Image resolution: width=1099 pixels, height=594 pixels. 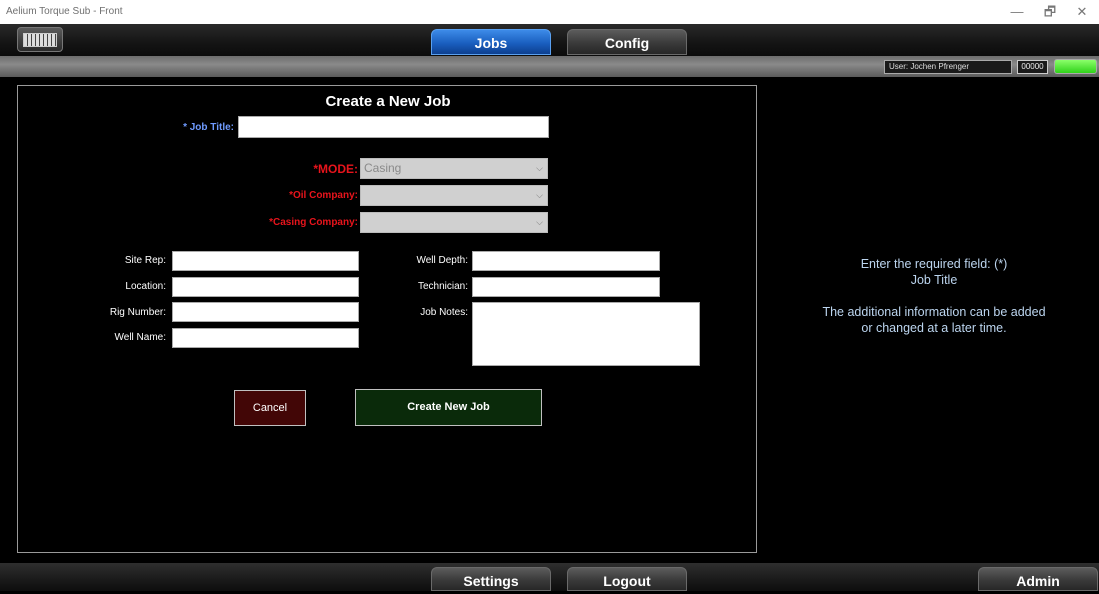 What do you see at coordinates (934, 264) in the screenshot?
I see `help-text-line1: Enter the required field: (*)` at bounding box center [934, 264].